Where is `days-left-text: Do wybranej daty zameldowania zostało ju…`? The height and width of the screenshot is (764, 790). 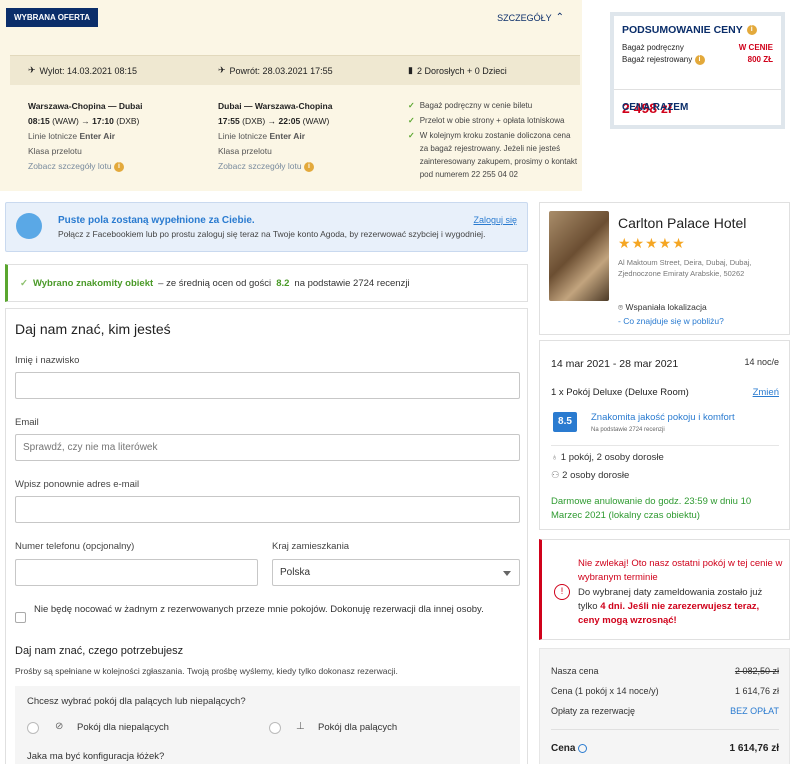
days-left-text: Do wybranej daty zameldowania zostało ju… is located at coordinates (680, 607).